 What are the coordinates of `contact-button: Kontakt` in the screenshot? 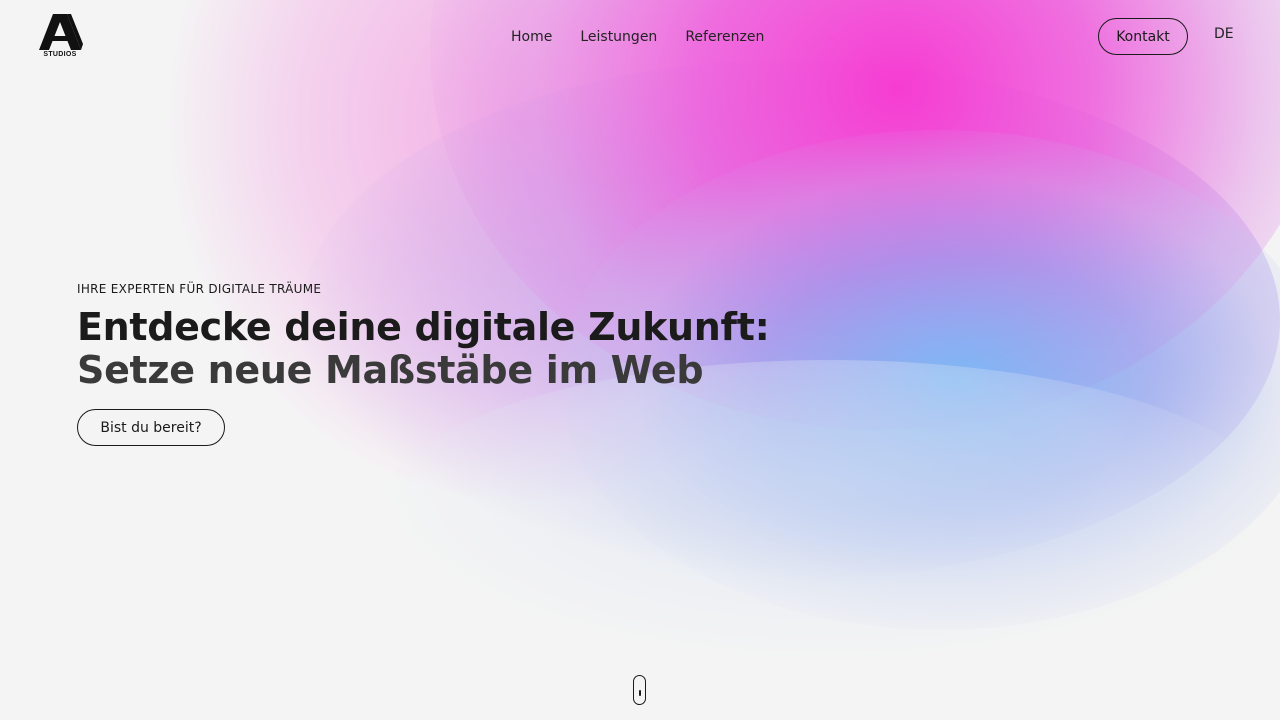 It's located at (1143, 36).